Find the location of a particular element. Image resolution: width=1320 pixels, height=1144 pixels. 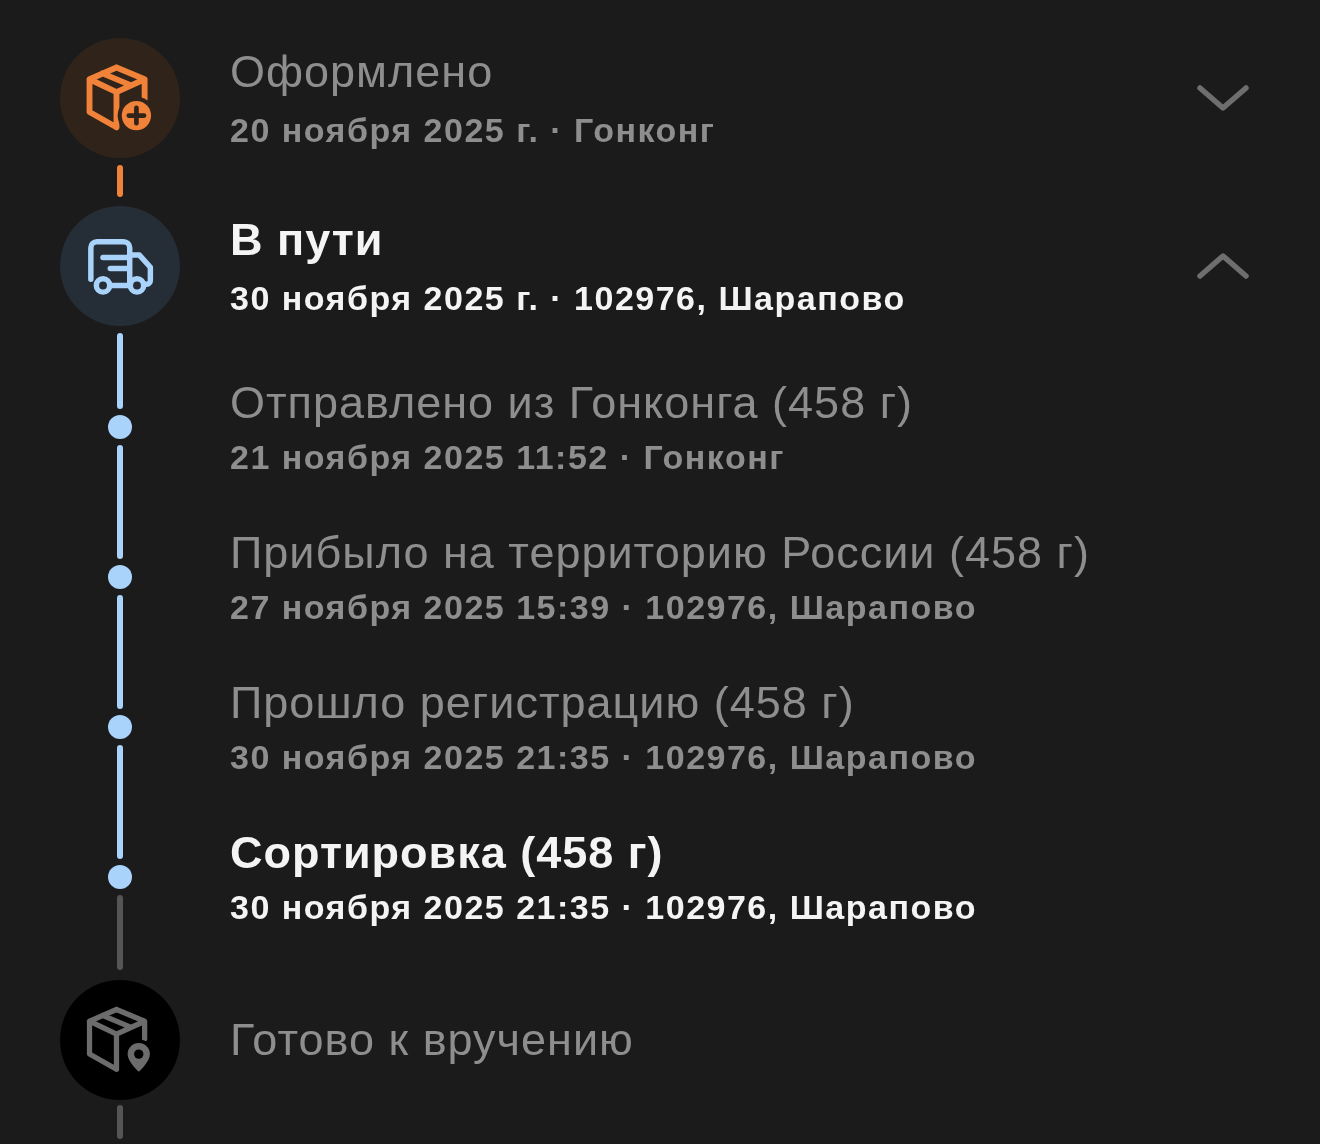

event-title: Прибыло на территорию России (458 г) is located at coordinates (660, 553).